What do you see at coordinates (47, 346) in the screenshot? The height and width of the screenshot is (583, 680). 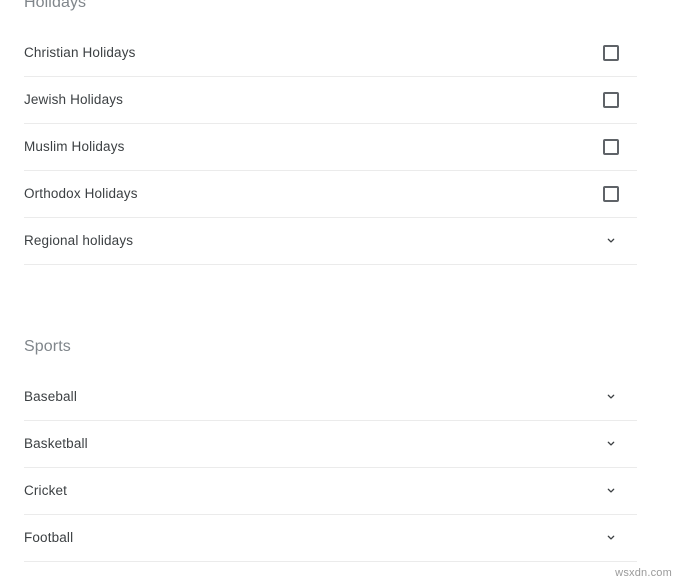 I see `section-title-sports: Sports` at bounding box center [47, 346].